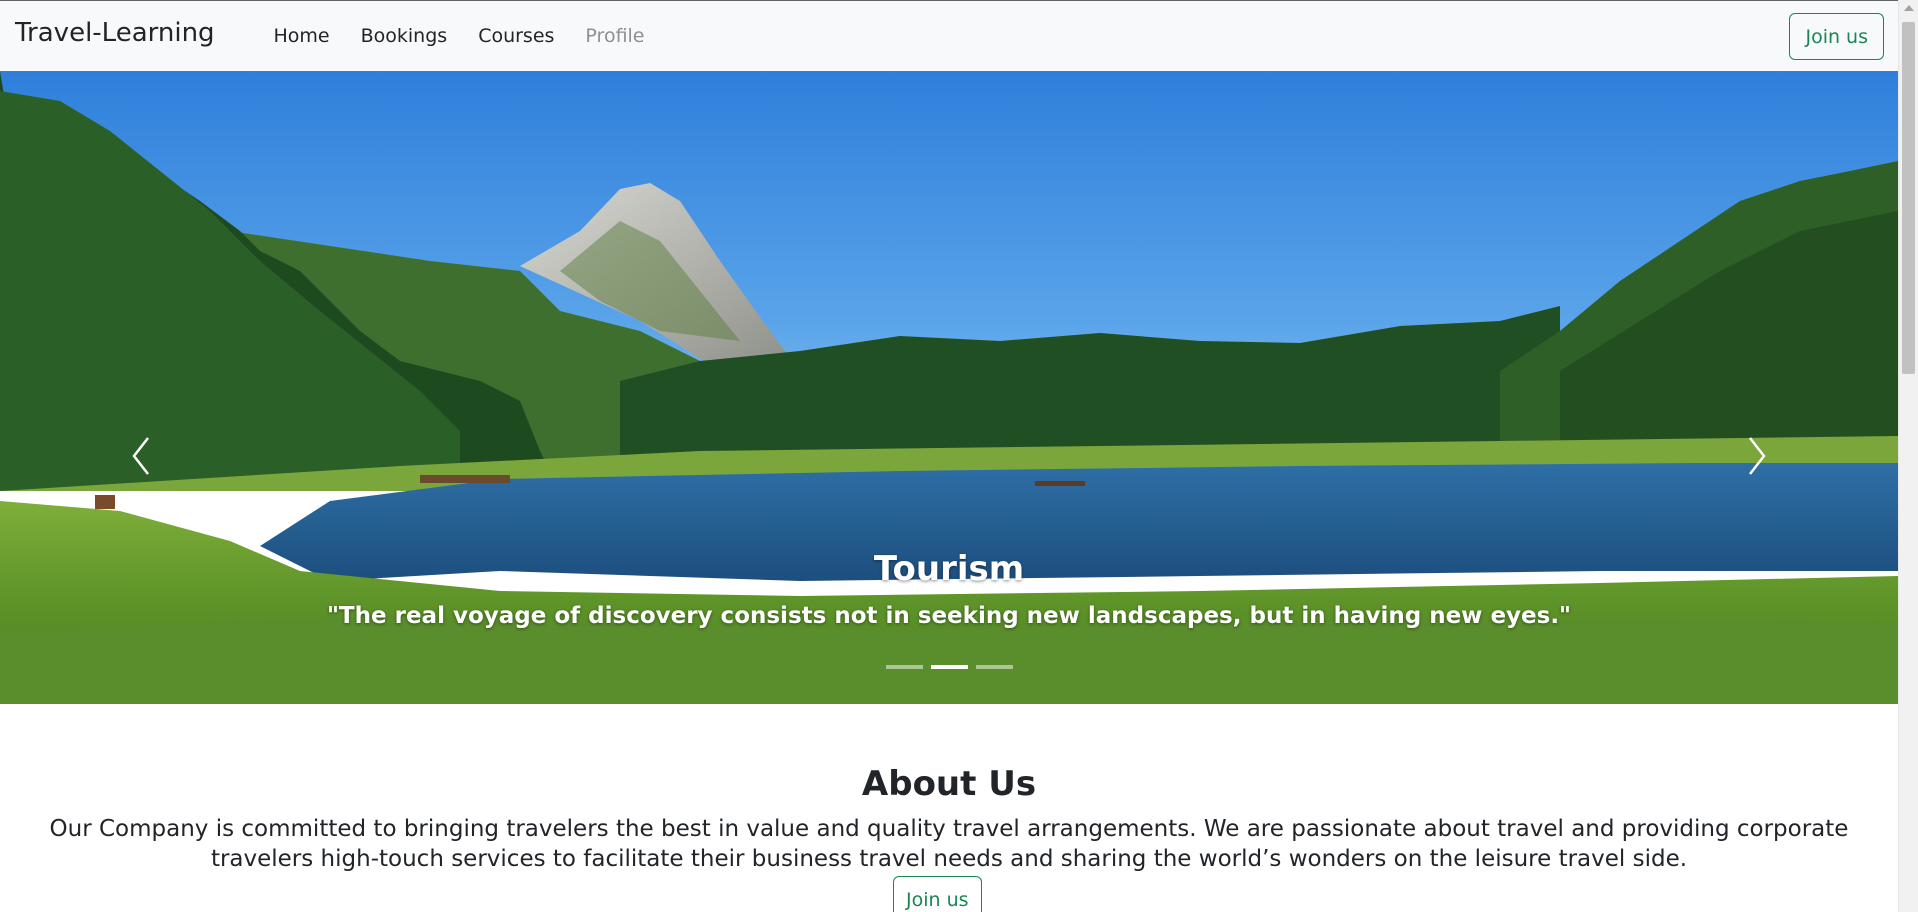  I want to click on chevron-right-icon, so click(1757, 456).